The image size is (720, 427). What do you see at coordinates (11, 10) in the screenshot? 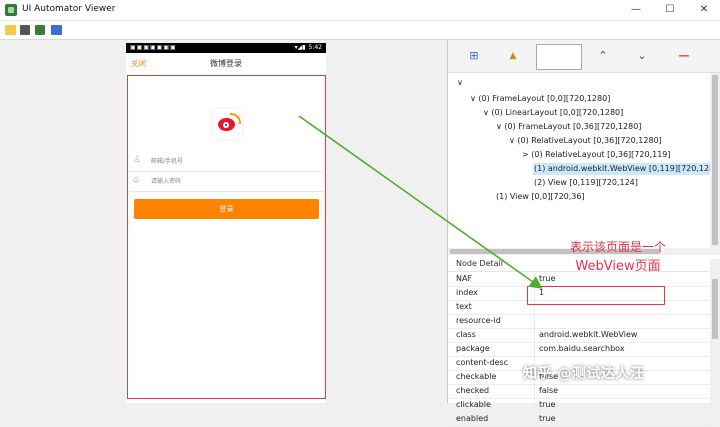
I see `app-icon` at bounding box center [11, 10].